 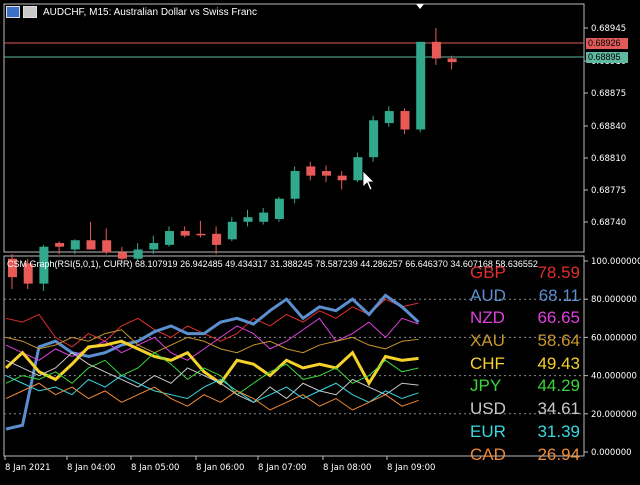 I want to click on price-axis-label: 0.68810, so click(x=608, y=159).